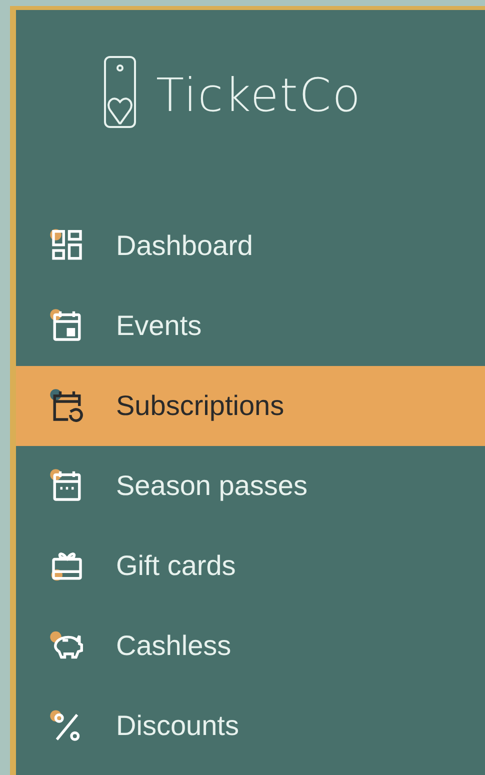  Describe the element at coordinates (250, 326) in the screenshot. I see `nav-item: Events` at that location.